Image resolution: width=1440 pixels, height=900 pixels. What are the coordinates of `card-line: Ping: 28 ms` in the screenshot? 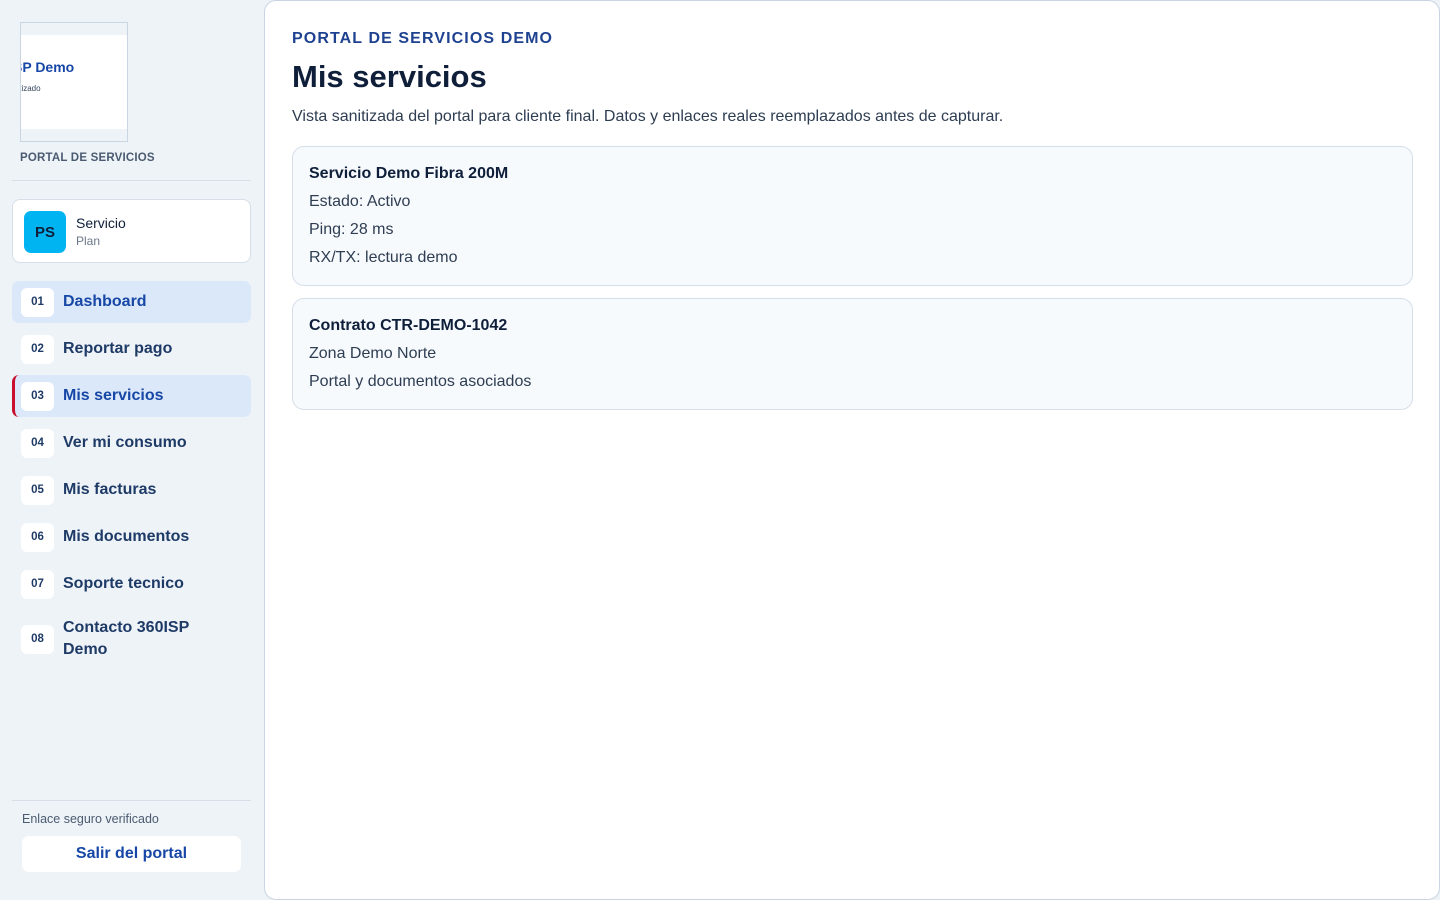 It's located at (351, 229).